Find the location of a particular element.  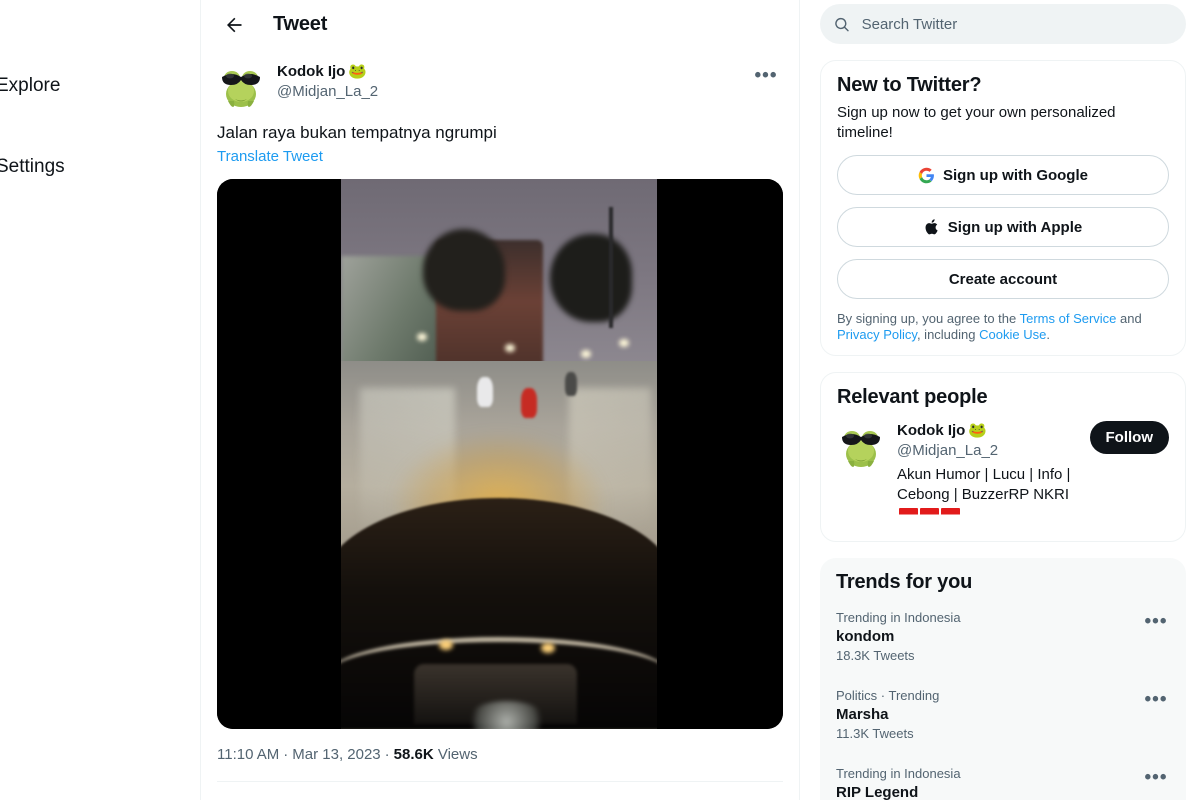

tweet-author-row: Kodok Ijo 🐸 @Midjan_La_2 ••• is located at coordinates (500, 79).